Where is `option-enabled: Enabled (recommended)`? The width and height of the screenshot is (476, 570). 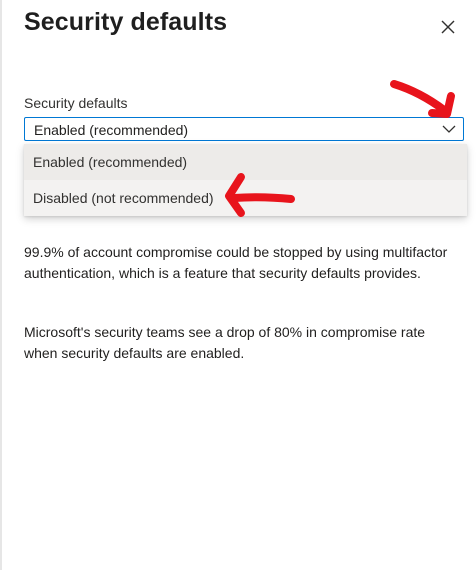
option-enabled: Enabled (recommended) is located at coordinates (245, 162).